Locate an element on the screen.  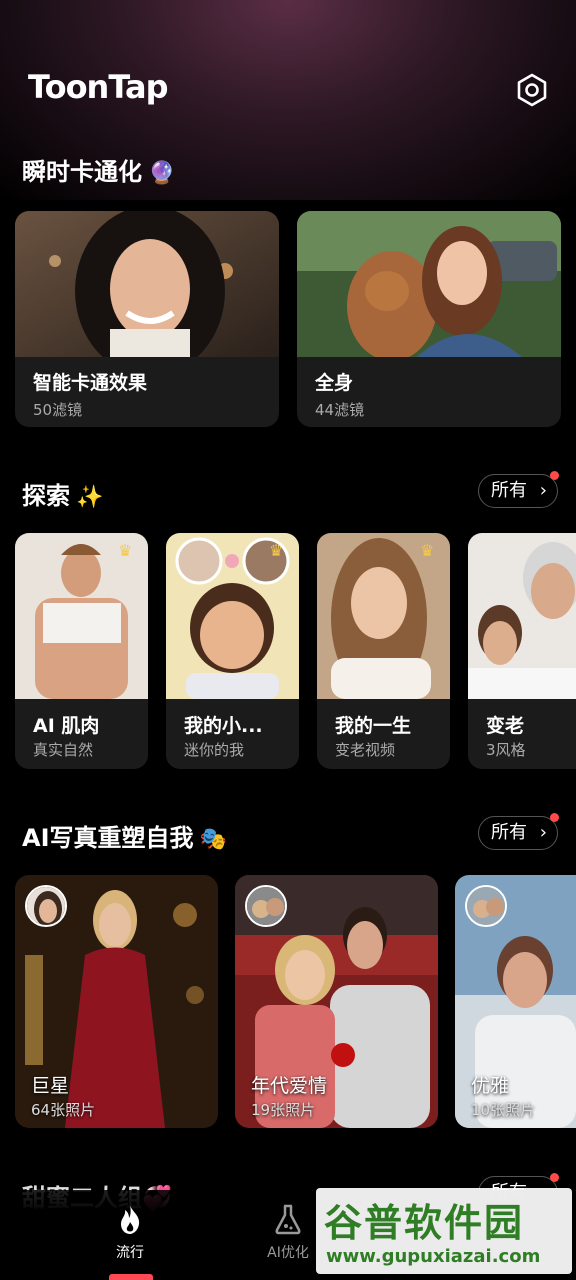
section-title-text: 探索 is located at coordinates (46, 496).